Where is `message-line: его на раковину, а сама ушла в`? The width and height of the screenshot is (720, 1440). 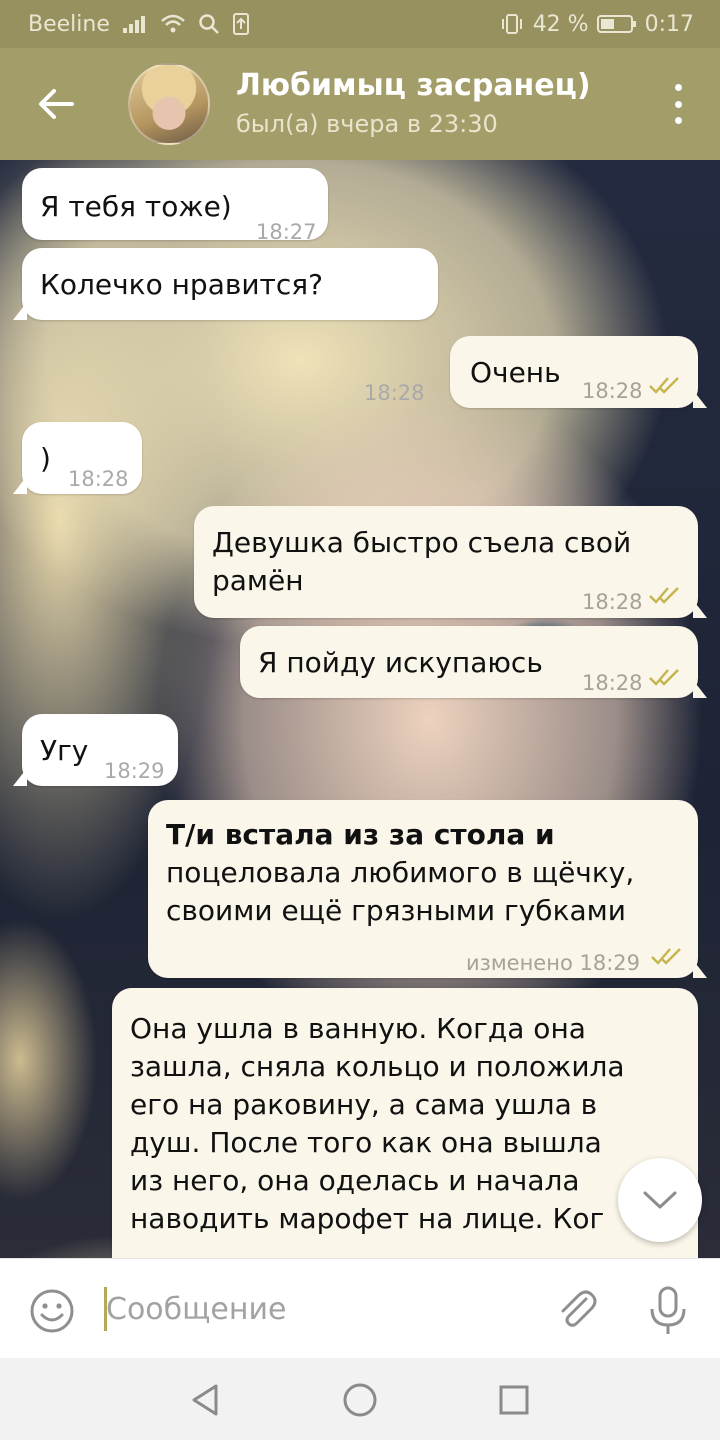 message-line: его на раковину, а сама ушла в is located at coordinates (364, 1104).